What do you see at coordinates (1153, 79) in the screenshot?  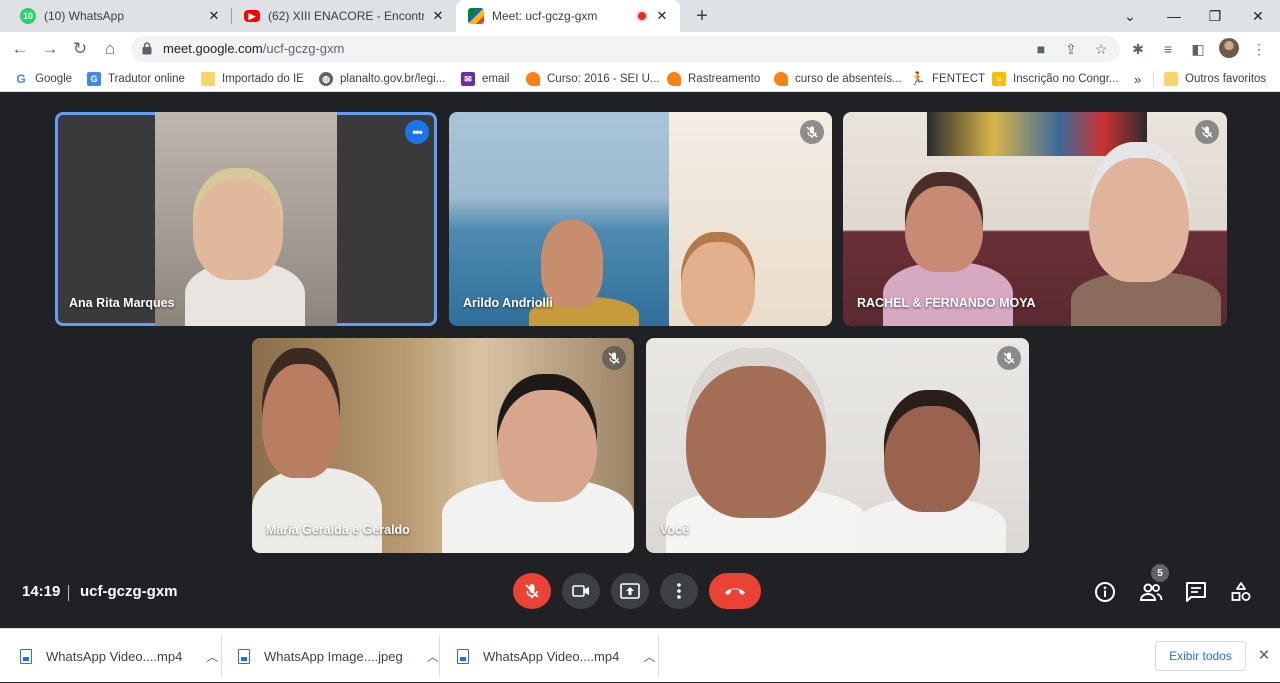 I see `bookmarks-divider` at bounding box center [1153, 79].